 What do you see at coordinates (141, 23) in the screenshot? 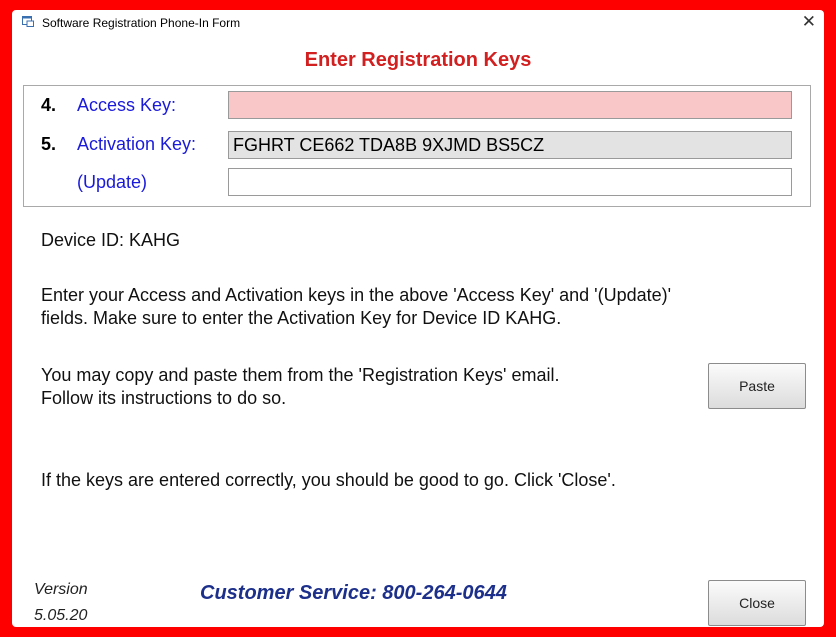
I see `window-title: Software Registration Phone-In Form` at bounding box center [141, 23].